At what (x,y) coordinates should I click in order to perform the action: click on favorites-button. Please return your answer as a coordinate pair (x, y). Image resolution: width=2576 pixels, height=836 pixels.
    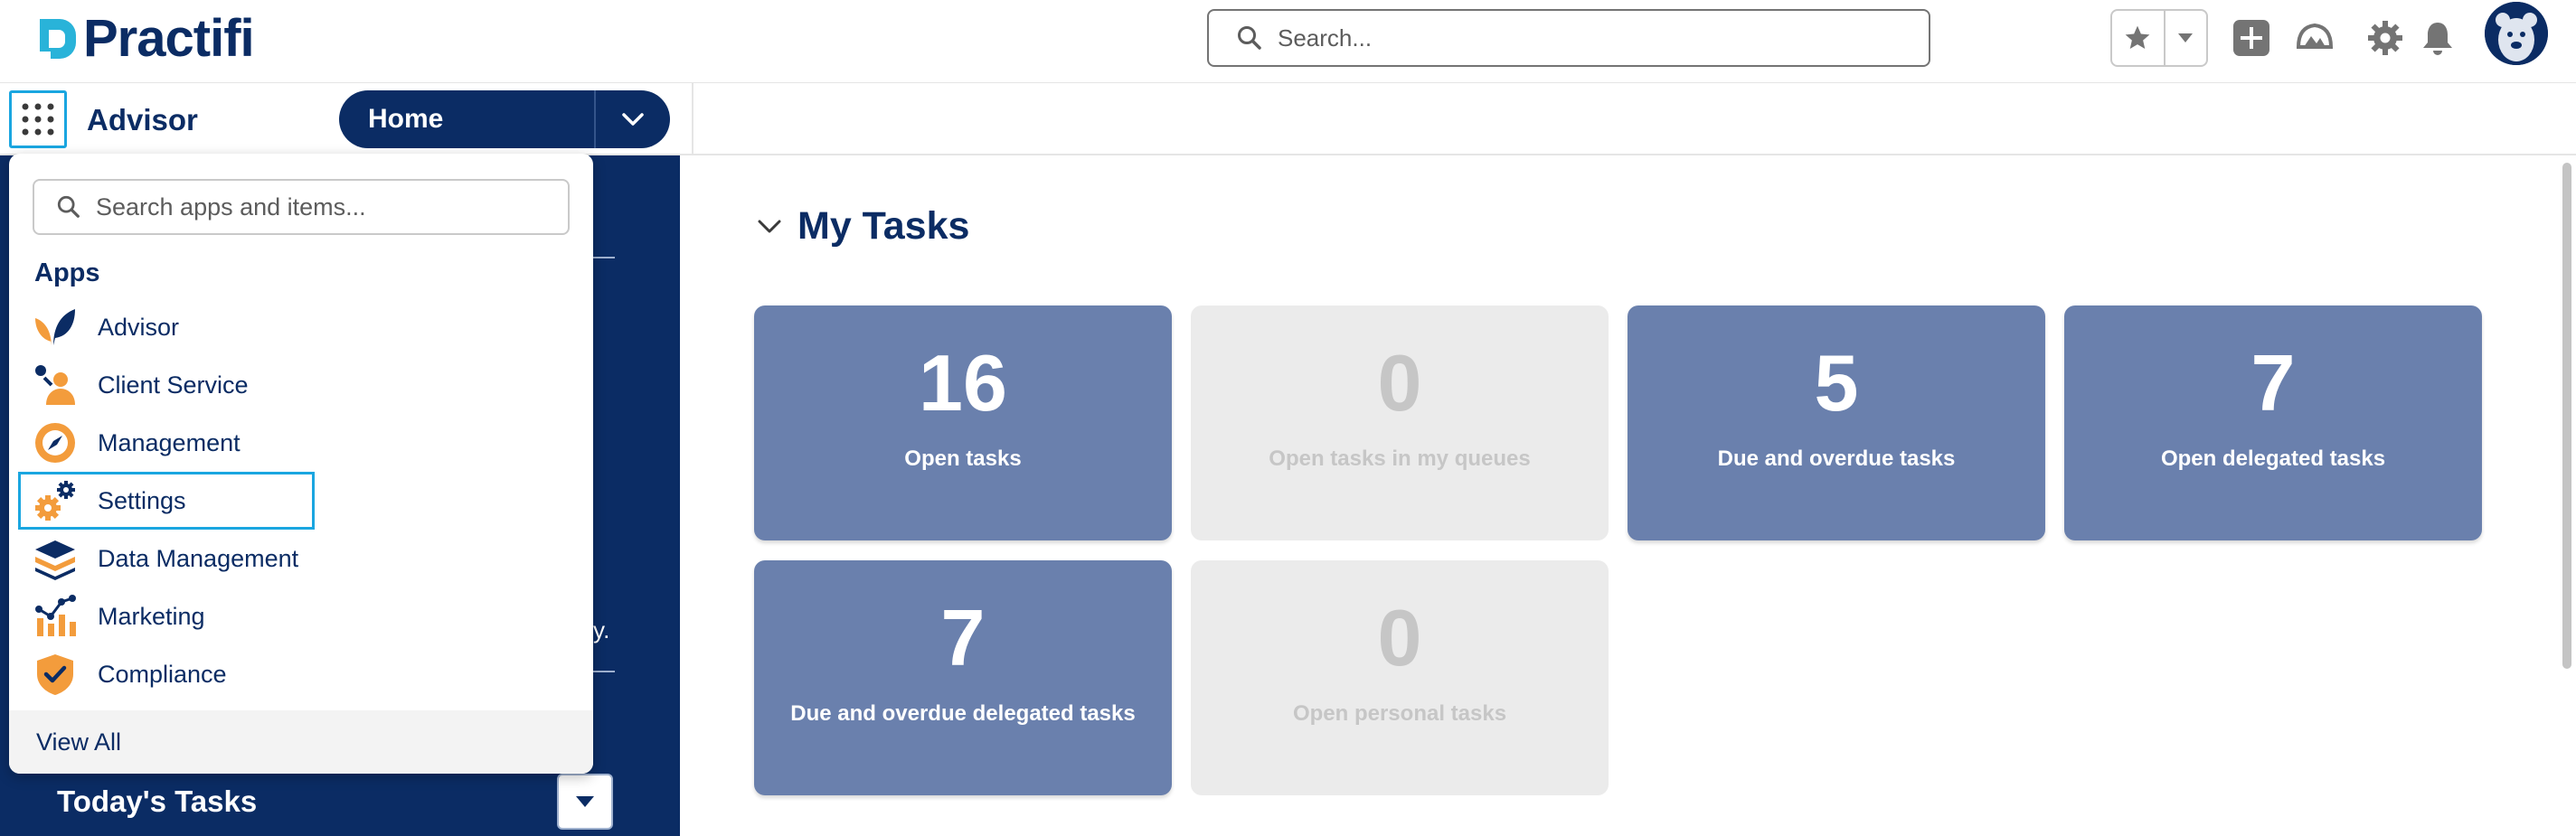
    Looking at the image, I should click on (2139, 38).